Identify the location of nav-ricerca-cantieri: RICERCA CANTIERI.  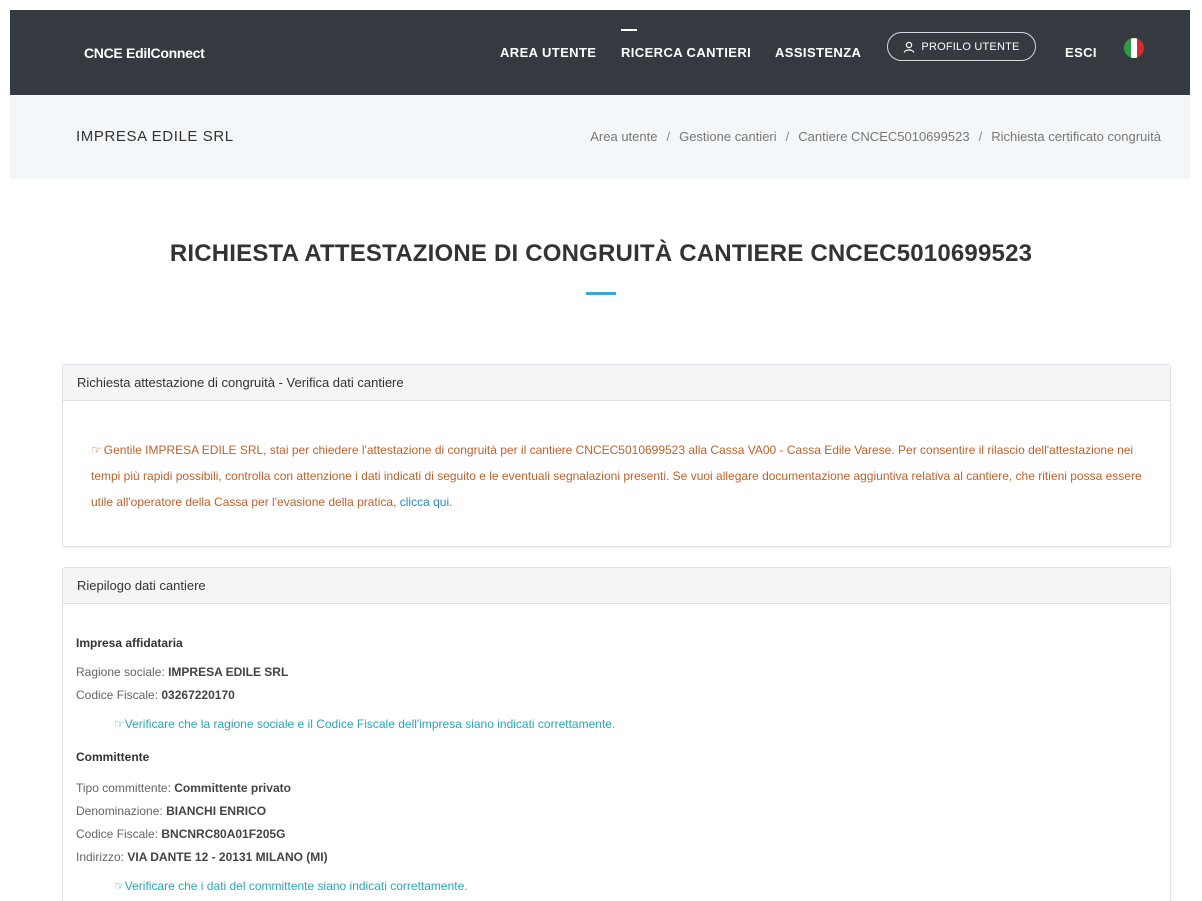
(686, 44).